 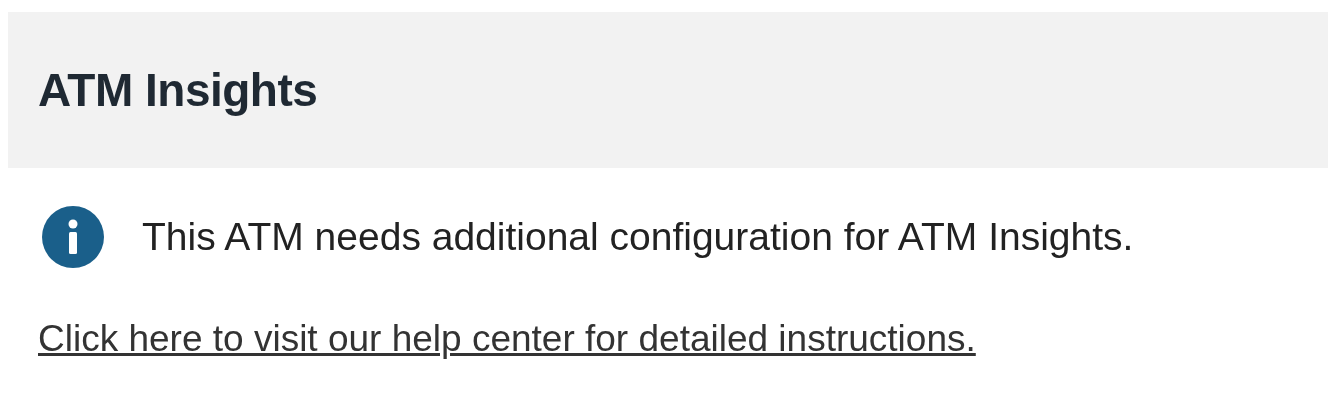 What do you see at coordinates (507, 339) in the screenshot?
I see `help-center-link: Click here to visit our help center for detailed instructions.` at bounding box center [507, 339].